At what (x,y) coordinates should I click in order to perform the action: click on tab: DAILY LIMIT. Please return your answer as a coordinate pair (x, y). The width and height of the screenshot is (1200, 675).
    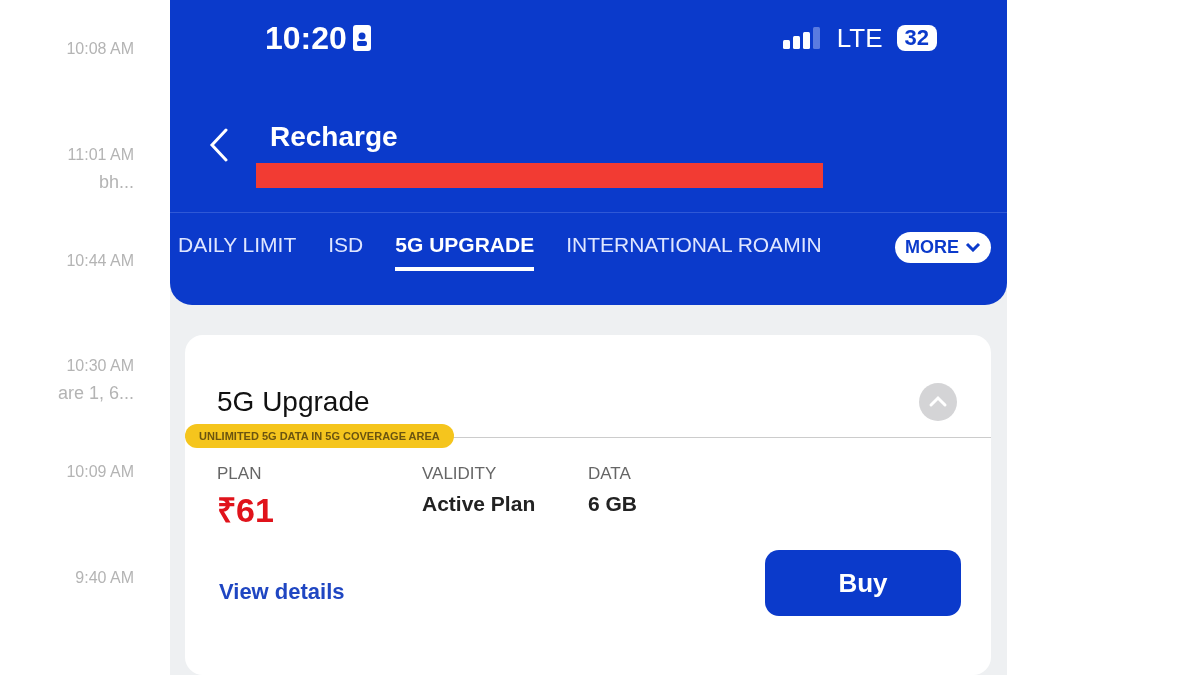
    Looking at the image, I should click on (237, 252).